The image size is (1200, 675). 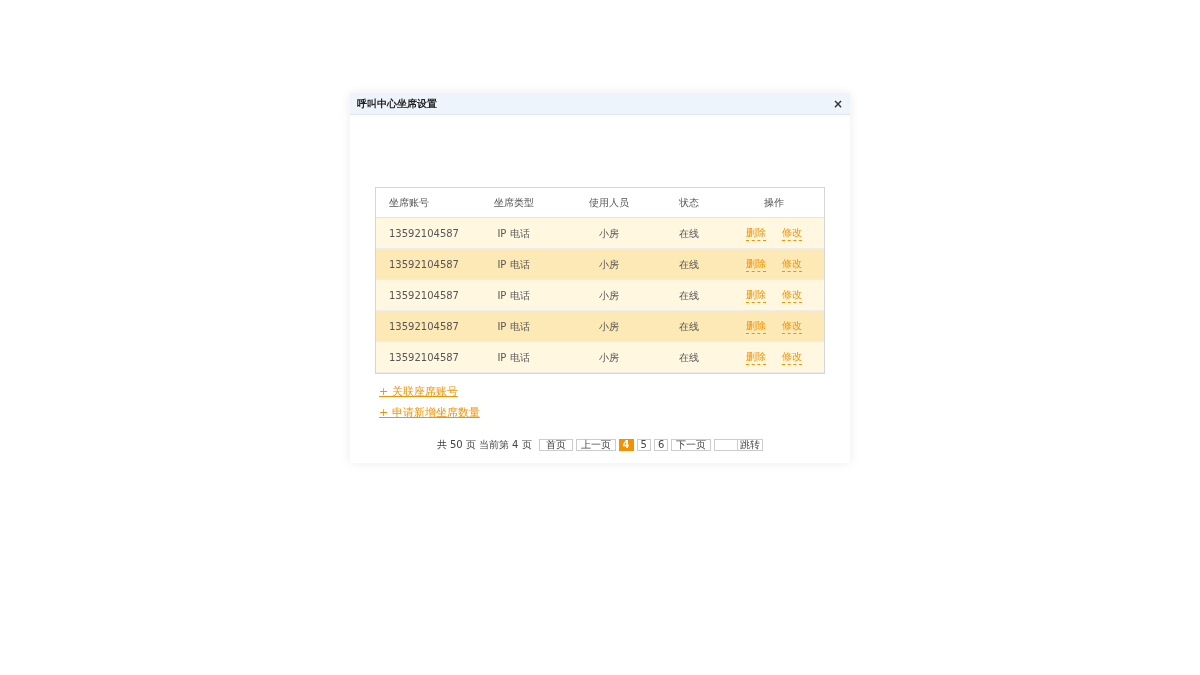 I want to click on add-link: + 申请新增坐席数量, so click(x=429, y=412).